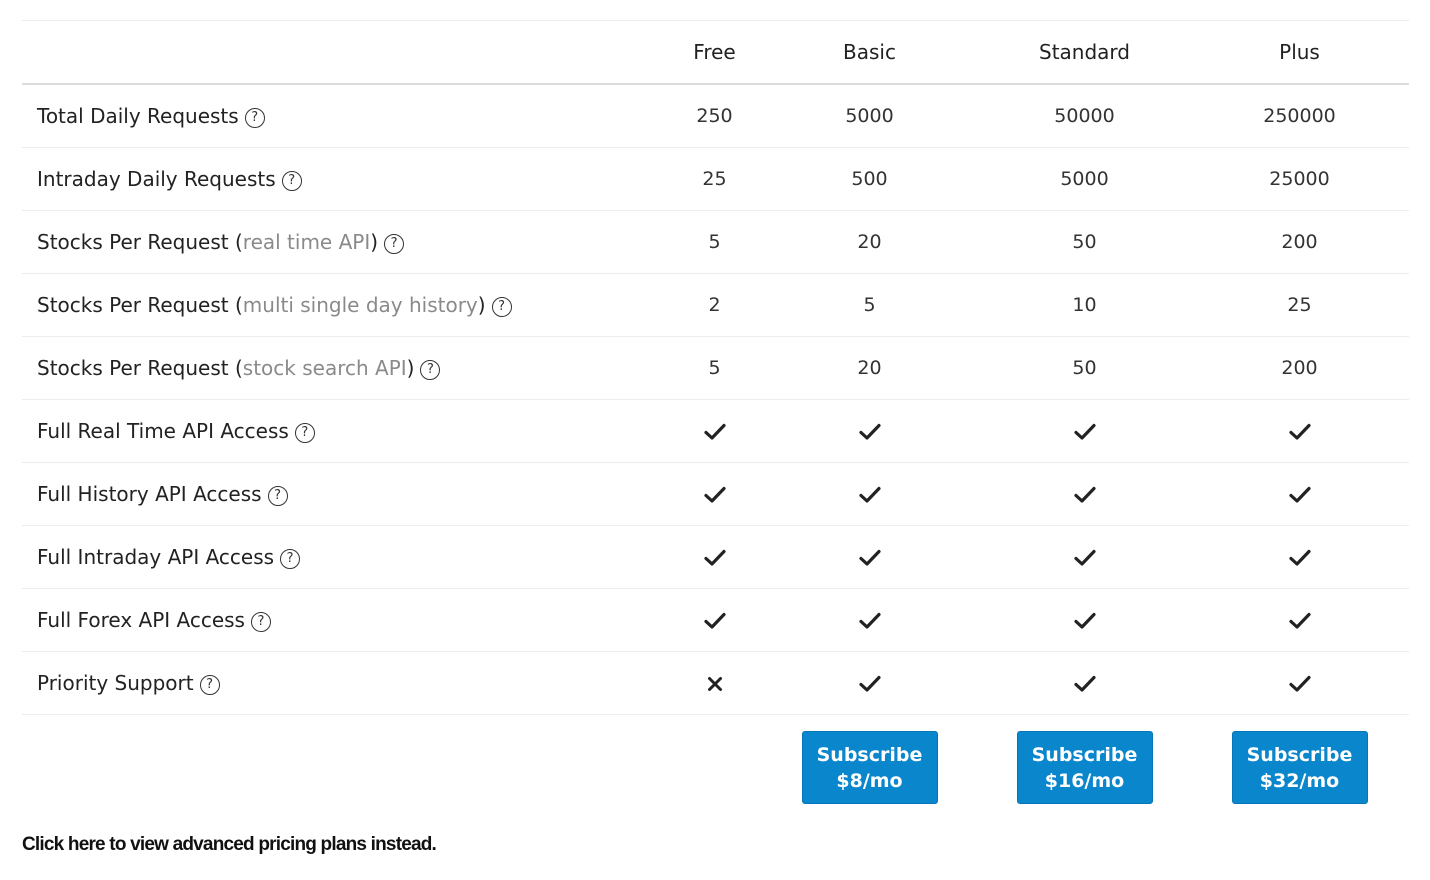 The height and width of the screenshot is (880, 1430). Describe the element at coordinates (869, 781) in the screenshot. I see `subscribe-basic-price: $8/mo` at that location.